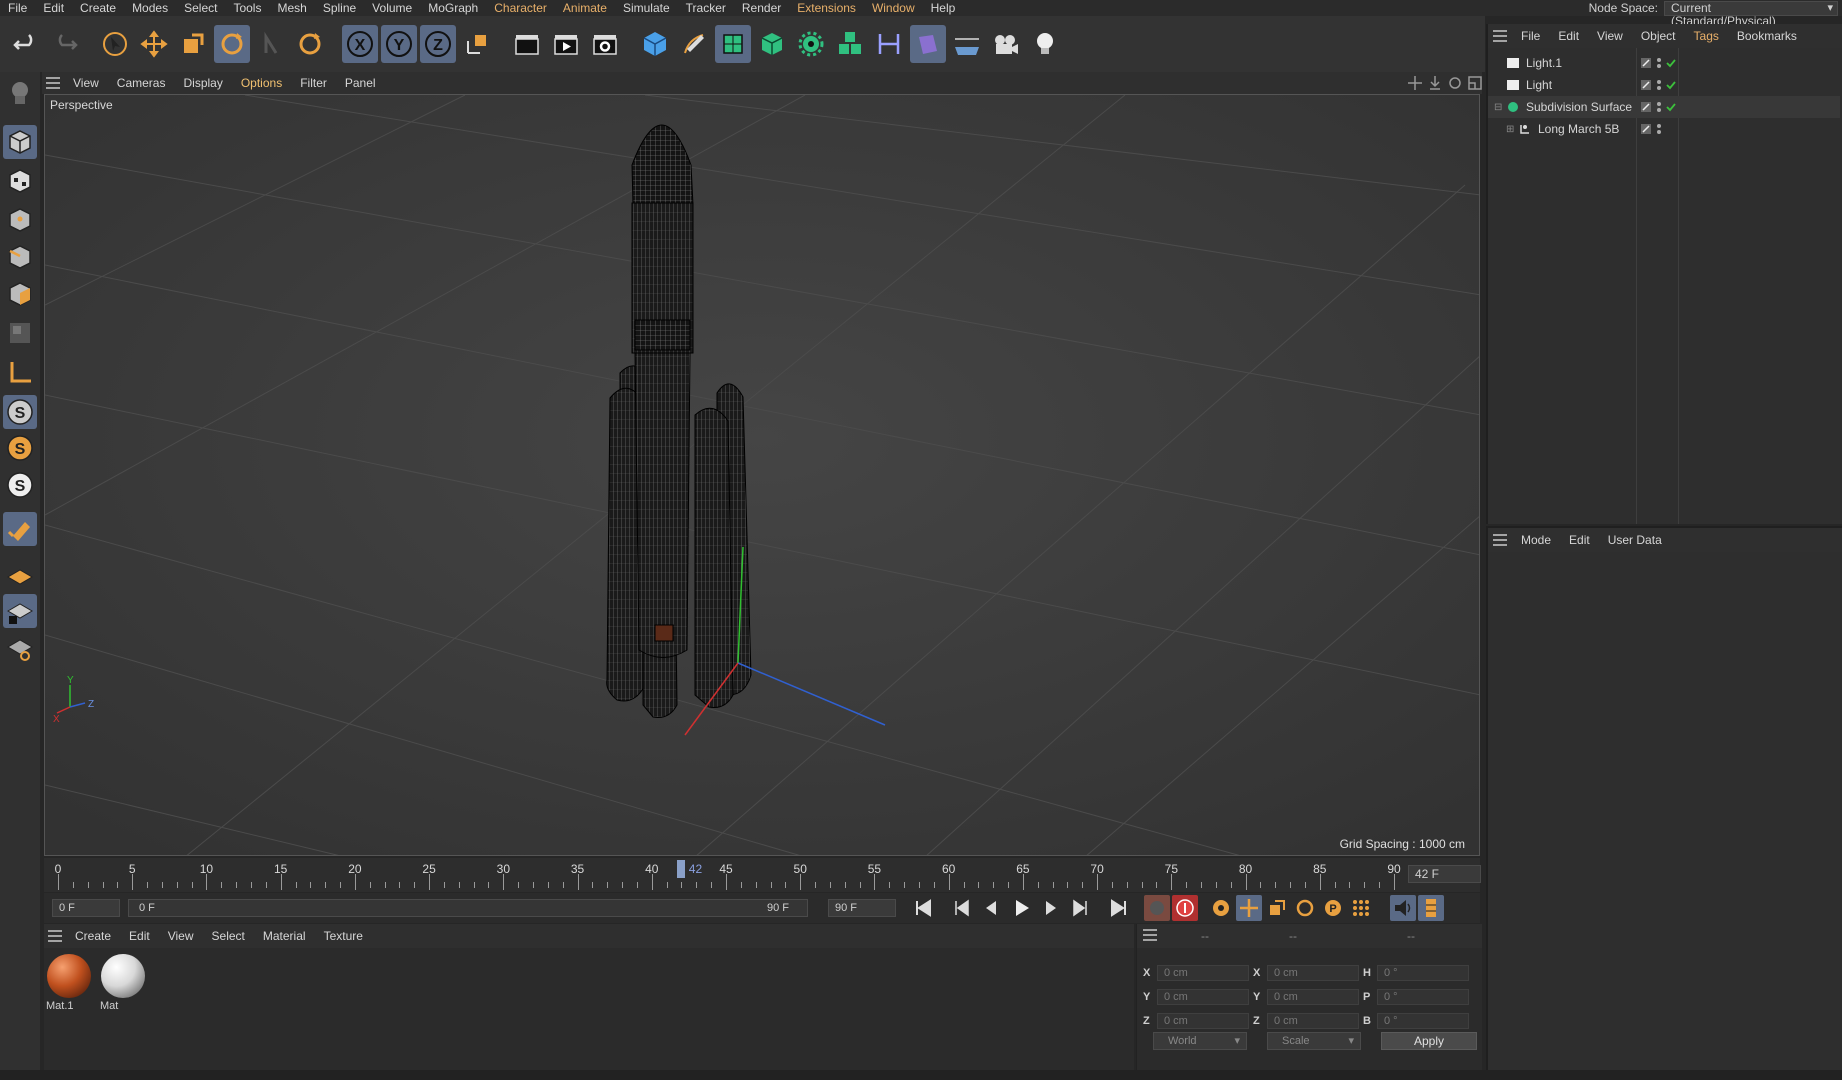  Describe the element at coordinates (1021, 908) in the screenshot. I see `play-button` at that location.